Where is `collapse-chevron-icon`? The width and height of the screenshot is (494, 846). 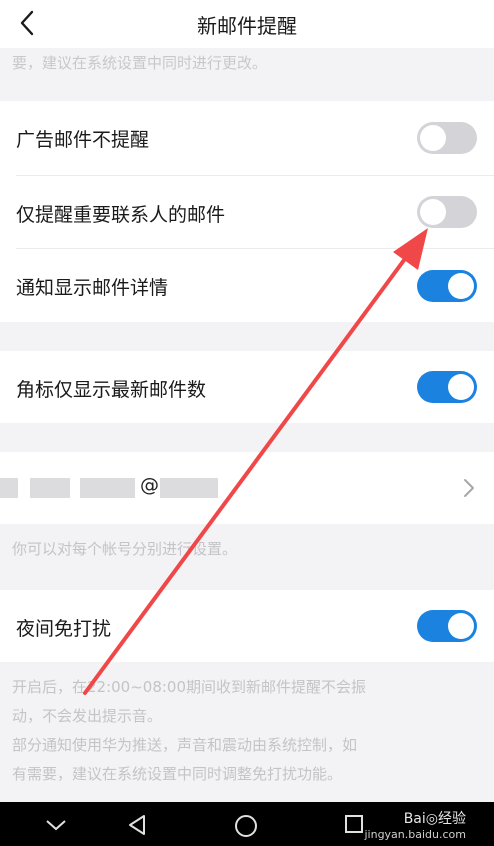 collapse-chevron-icon is located at coordinates (56, 825).